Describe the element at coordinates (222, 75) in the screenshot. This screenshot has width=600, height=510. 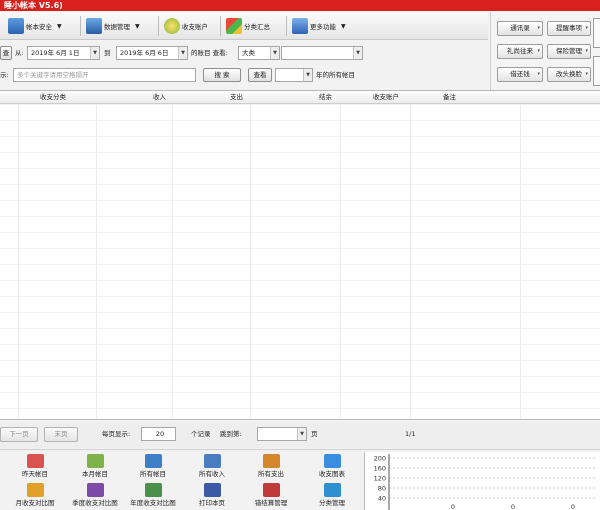
I see `search-button: 搜 索` at that location.